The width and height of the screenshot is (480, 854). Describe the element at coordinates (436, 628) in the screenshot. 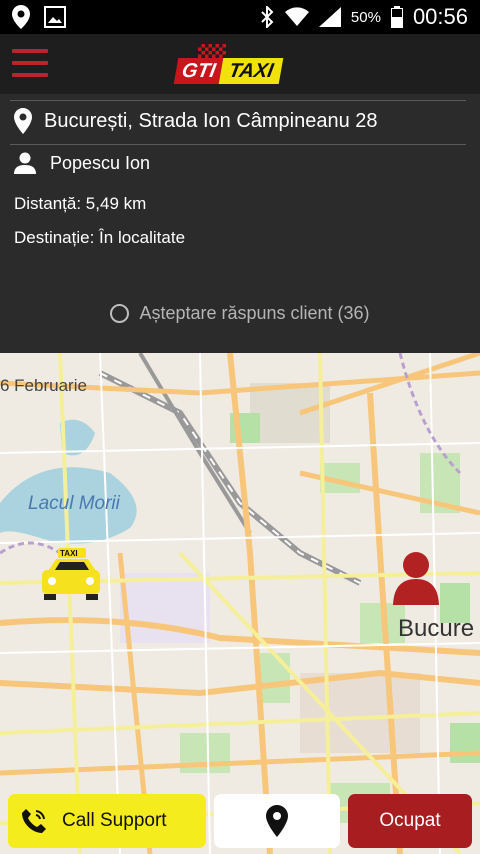

I see `city-label: Bucure` at that location.